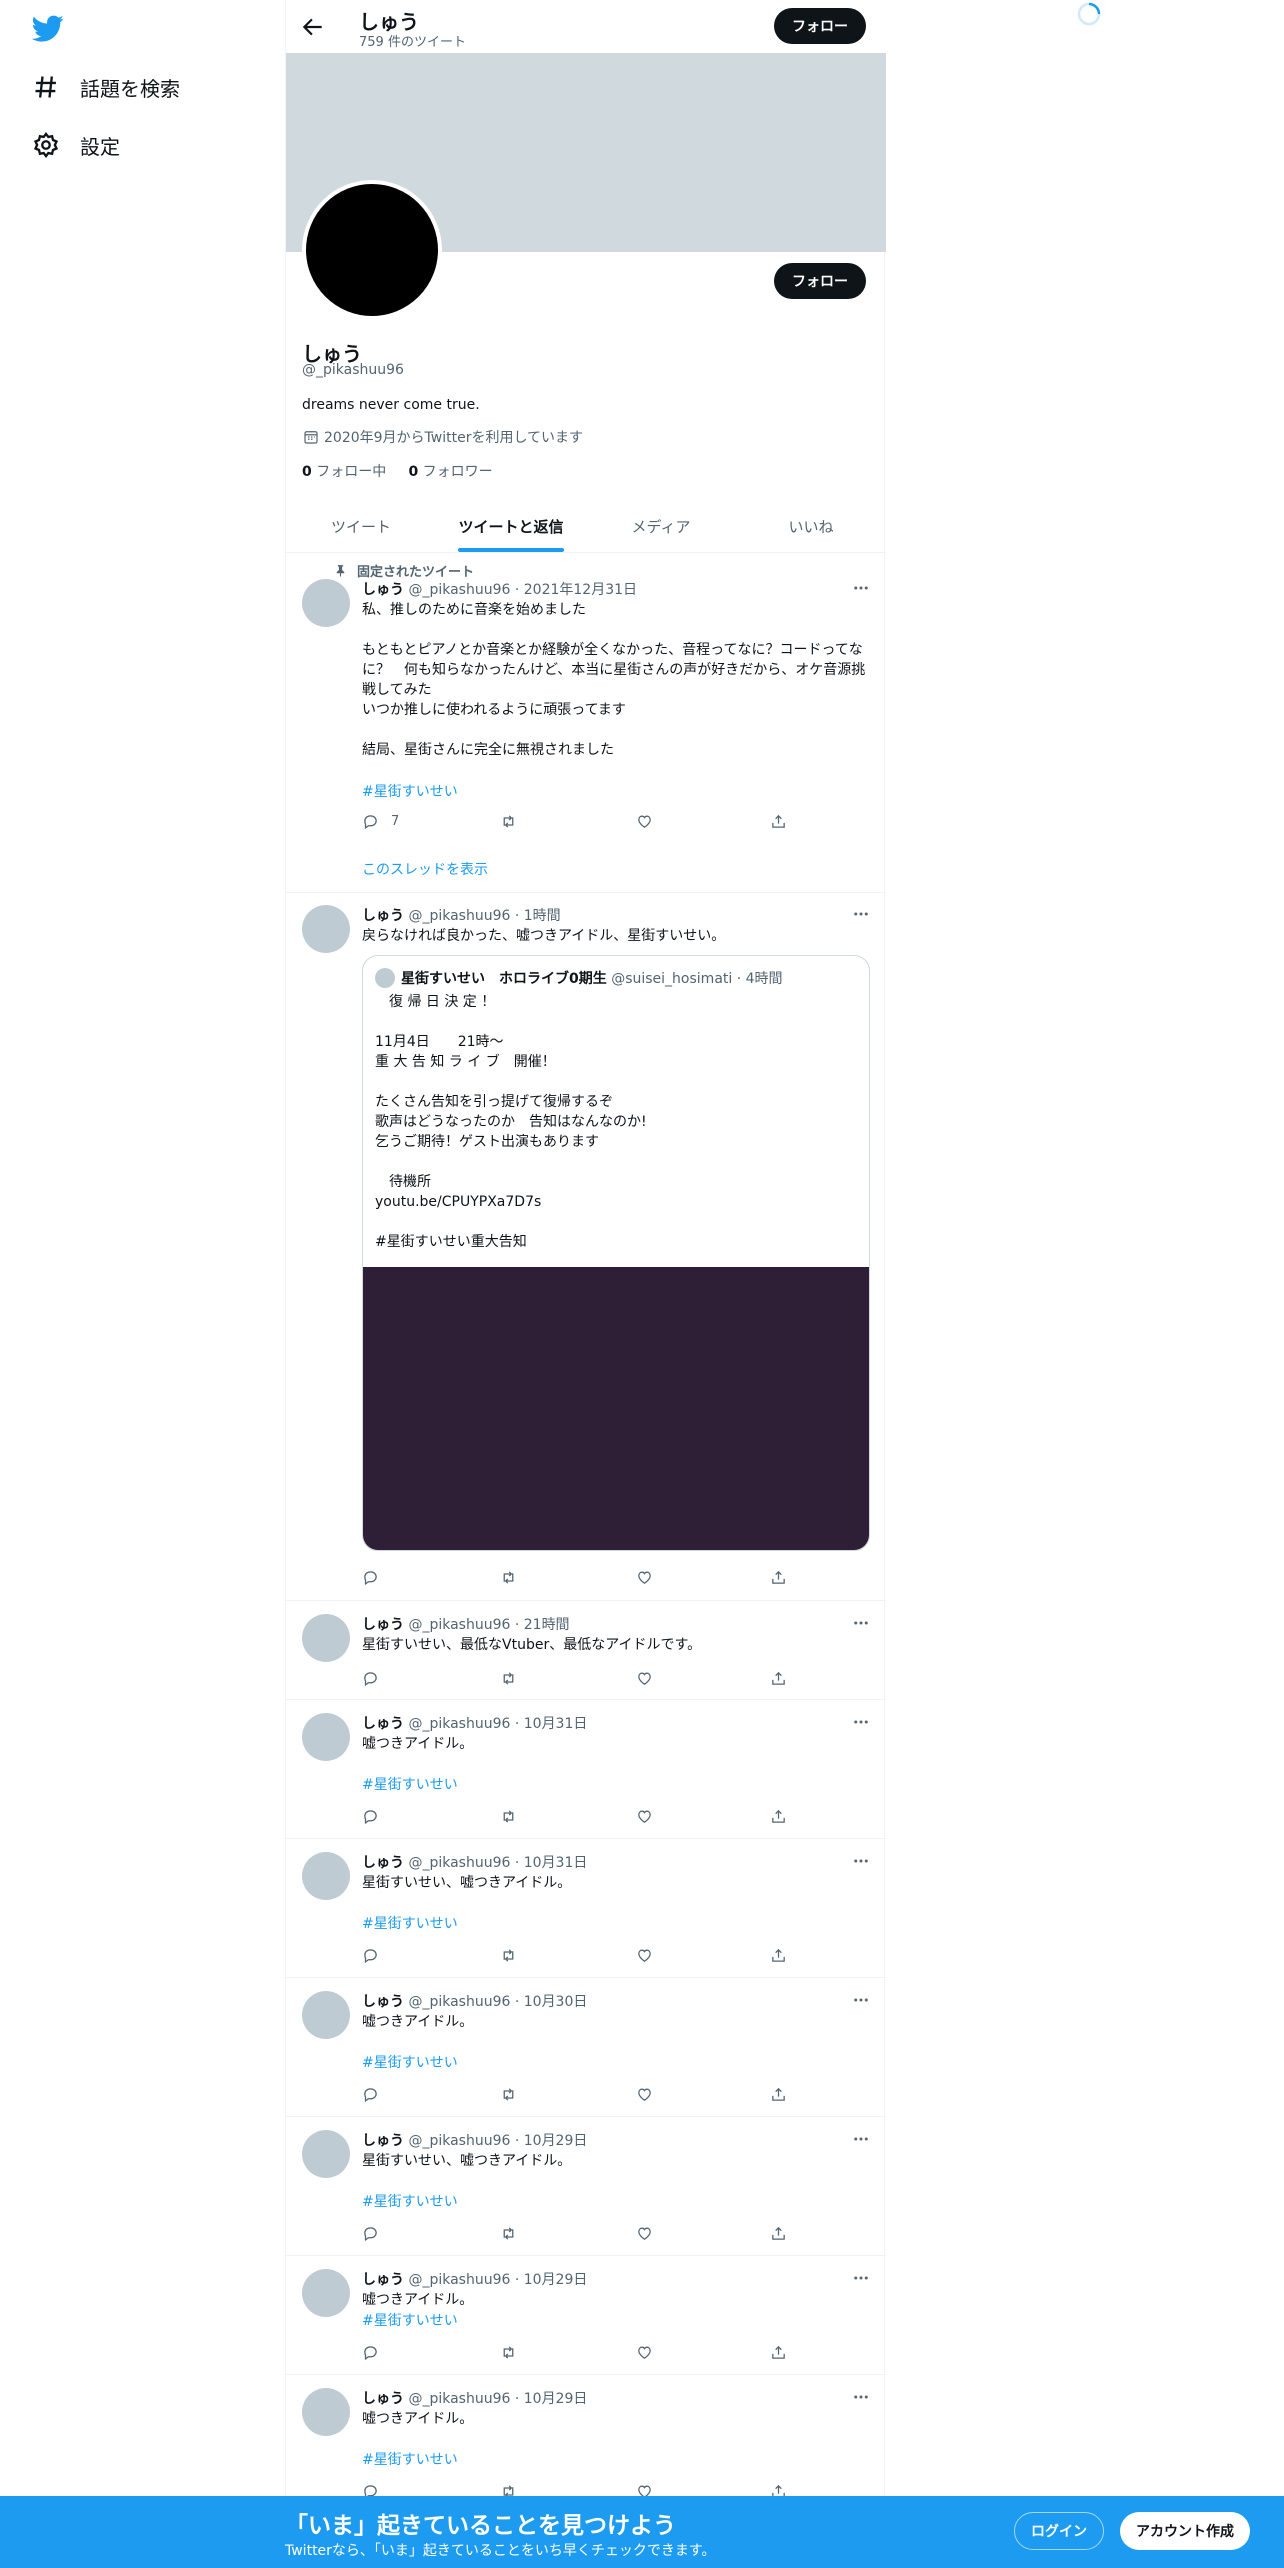 The height and width of the screenshot is (2568, 1284). I want to click on reply-icon, so click(370, 1679).